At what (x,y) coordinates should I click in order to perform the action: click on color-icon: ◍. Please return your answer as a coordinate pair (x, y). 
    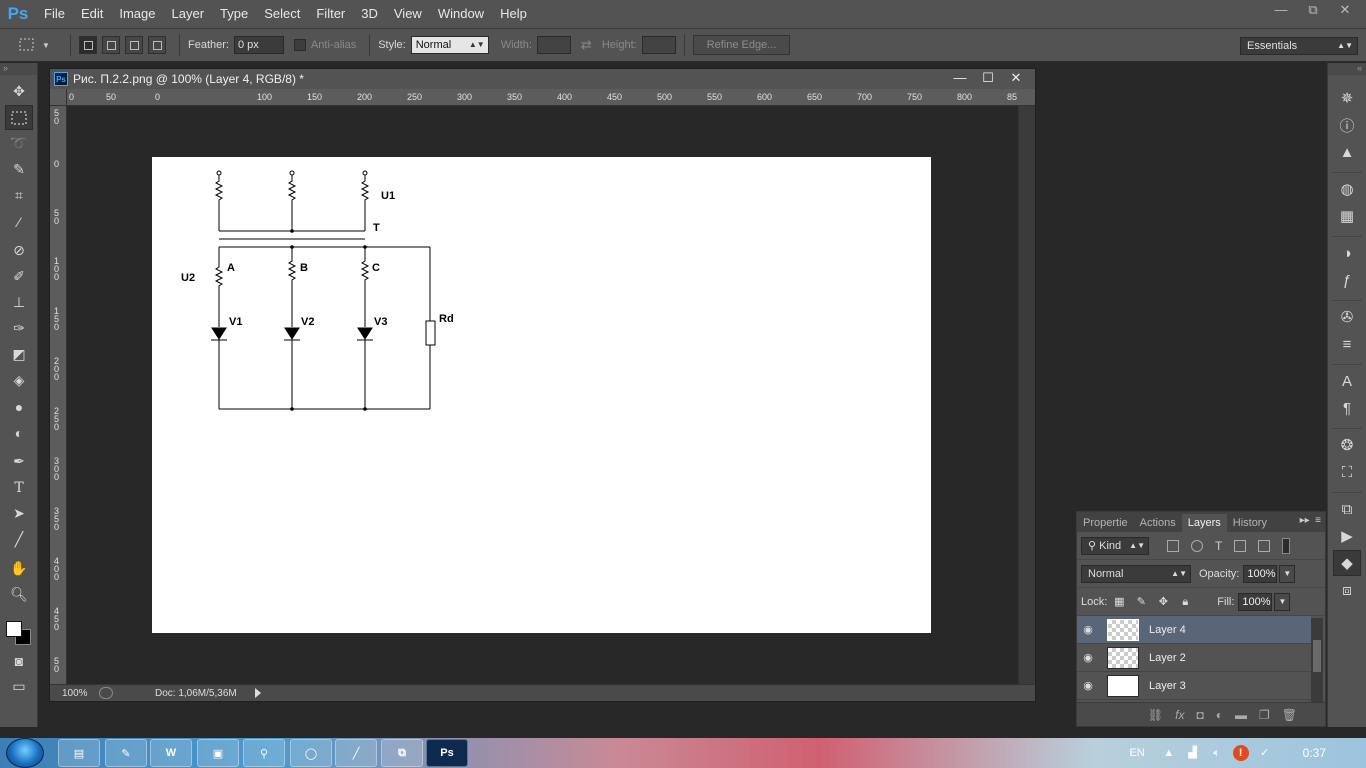
    Looking at the image, I should click on (1347, 189).